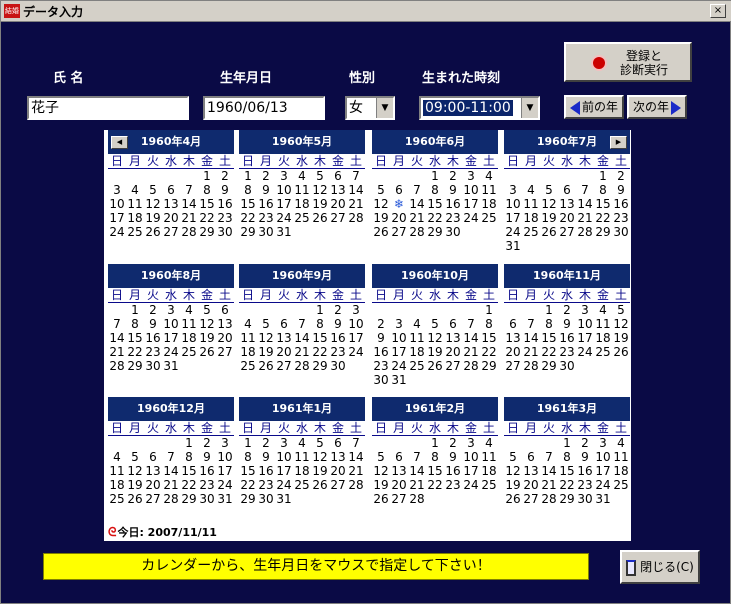 This screenshot has height=604, width=731. I want to click on close-icon: ×, so click(718, 11).